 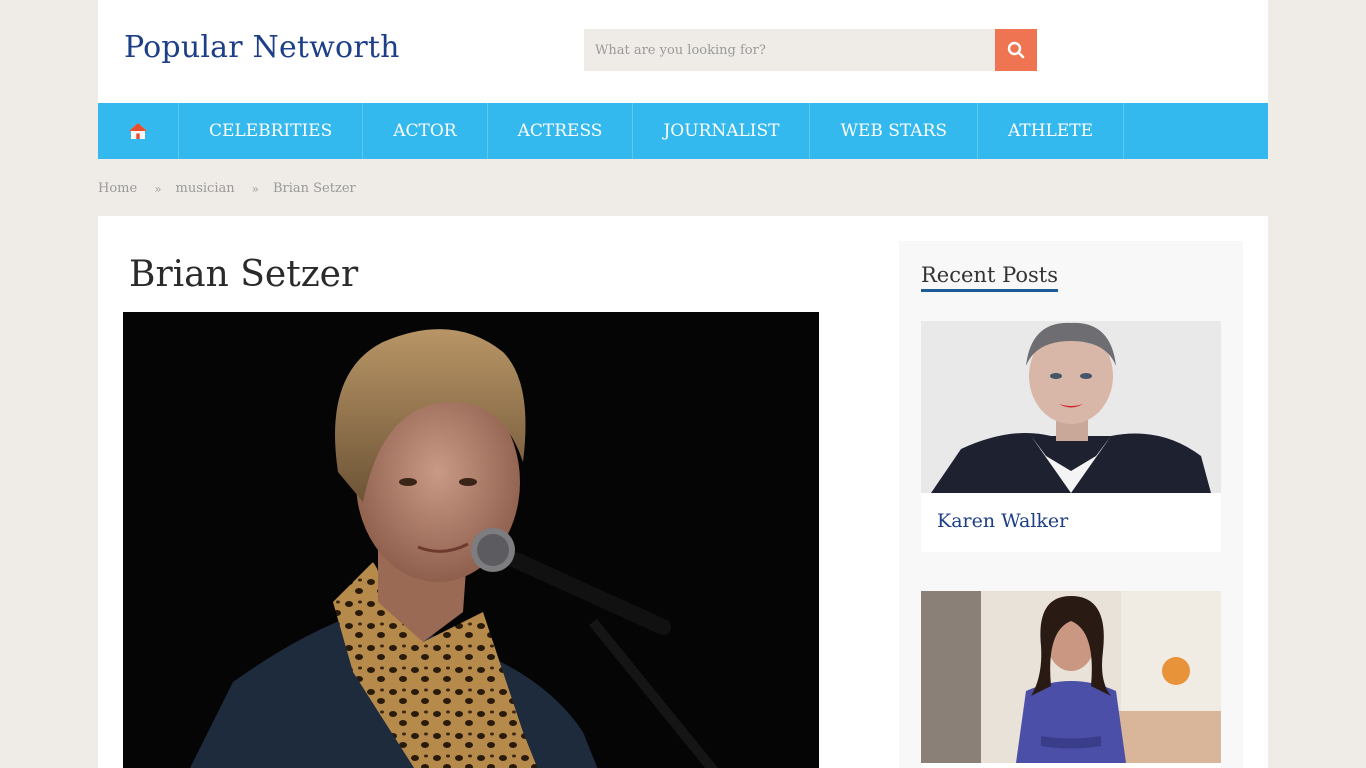 I want to click on page-title: Brian Setzer, so click(x=244, y=274).